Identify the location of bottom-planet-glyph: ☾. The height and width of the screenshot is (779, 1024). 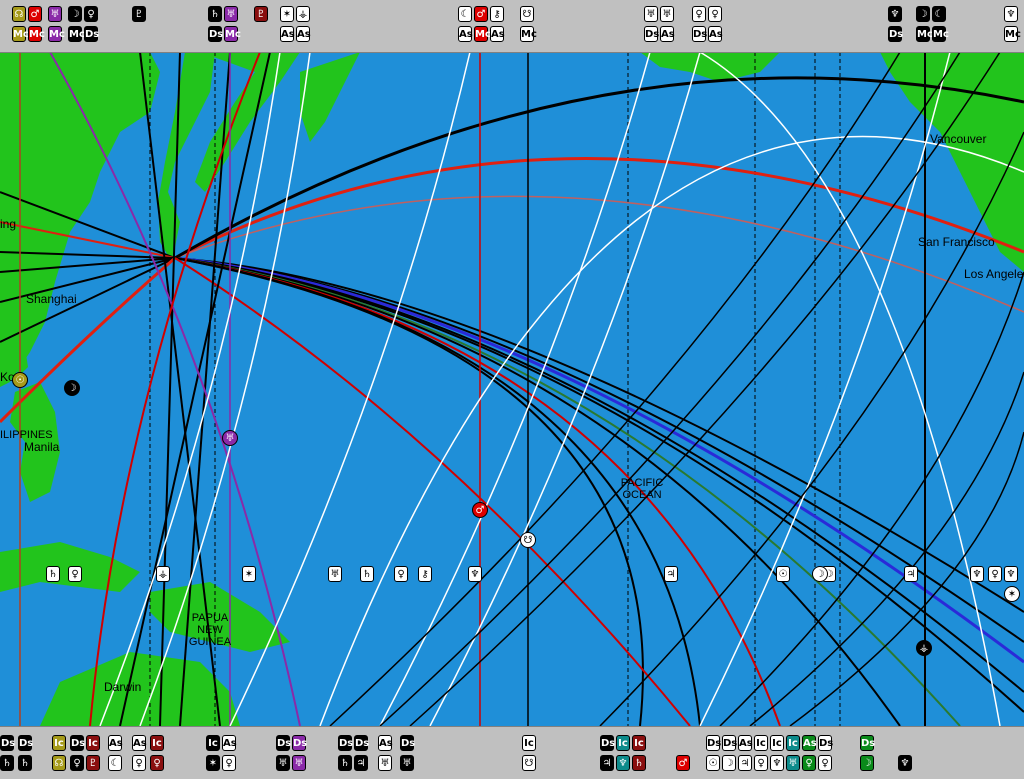
(115, 763).